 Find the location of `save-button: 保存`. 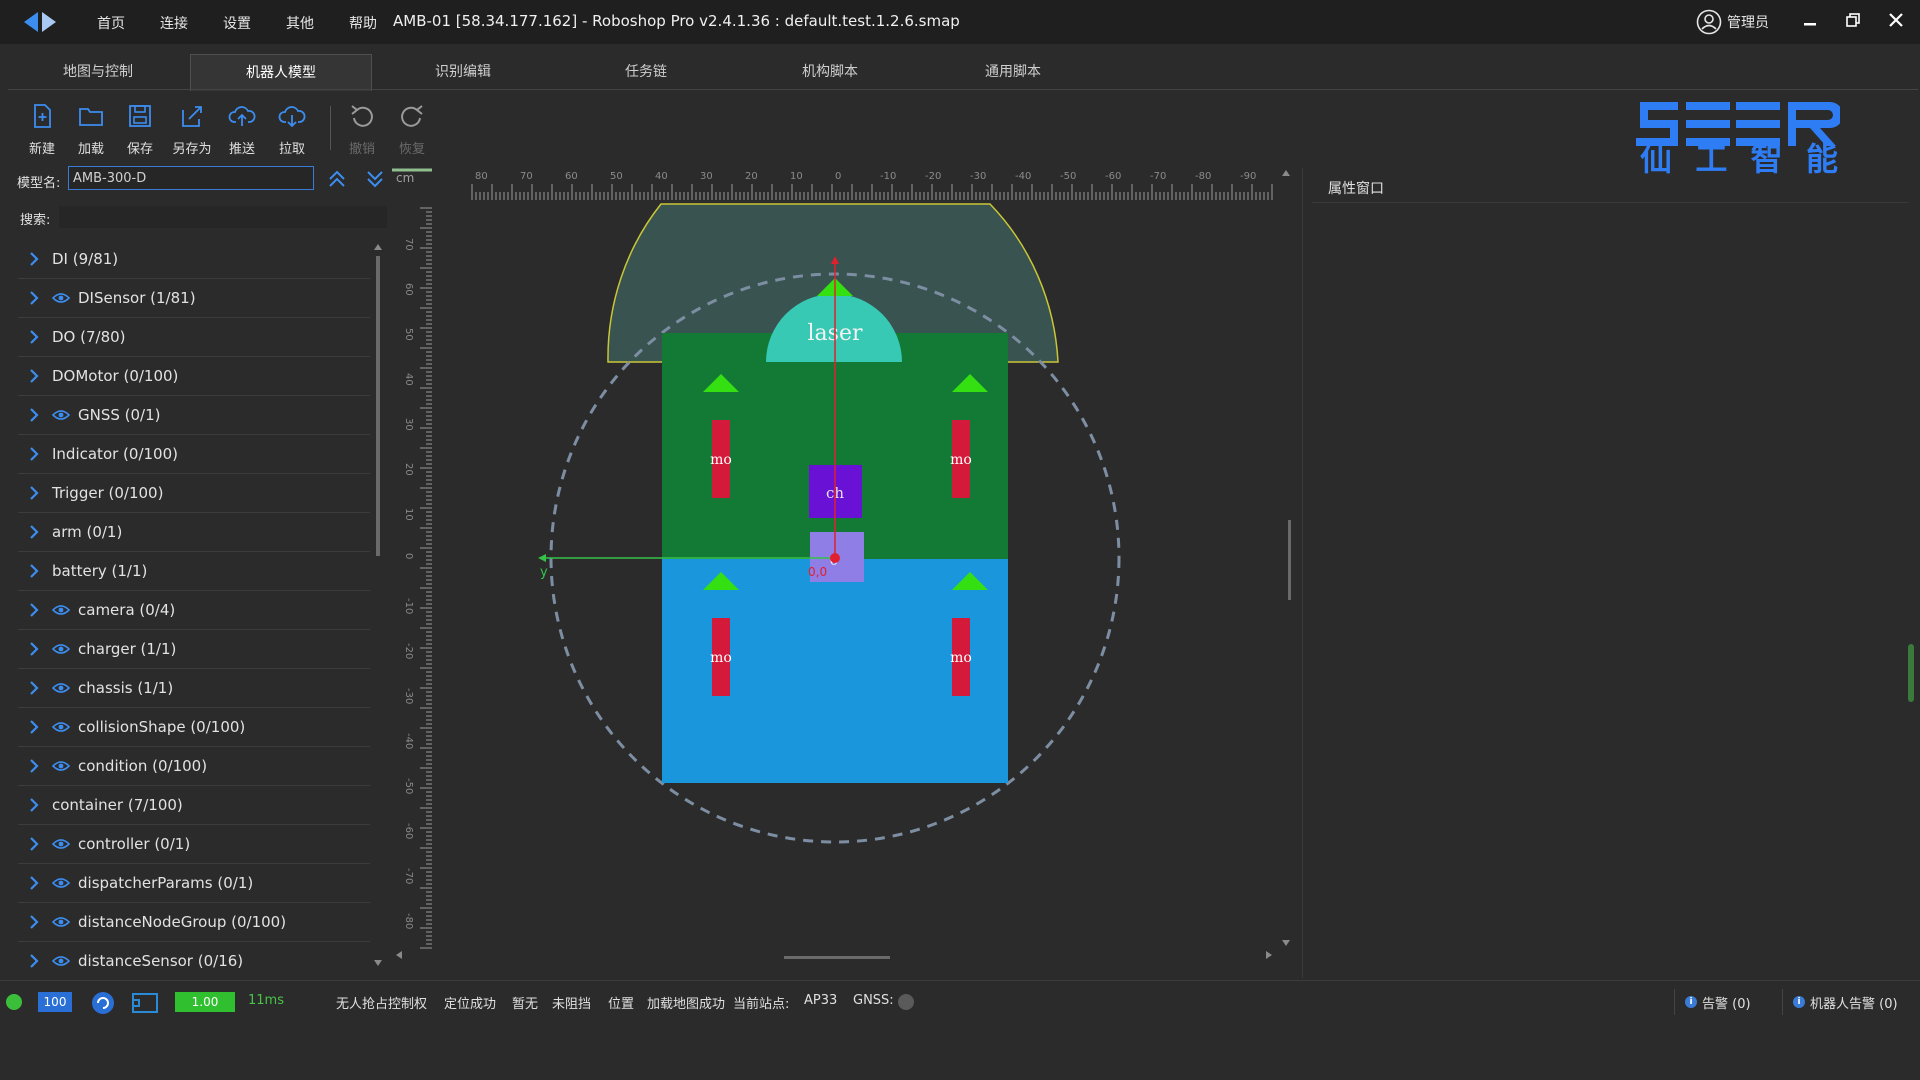

save-button: 保存 is located at coordinates (140, 128).